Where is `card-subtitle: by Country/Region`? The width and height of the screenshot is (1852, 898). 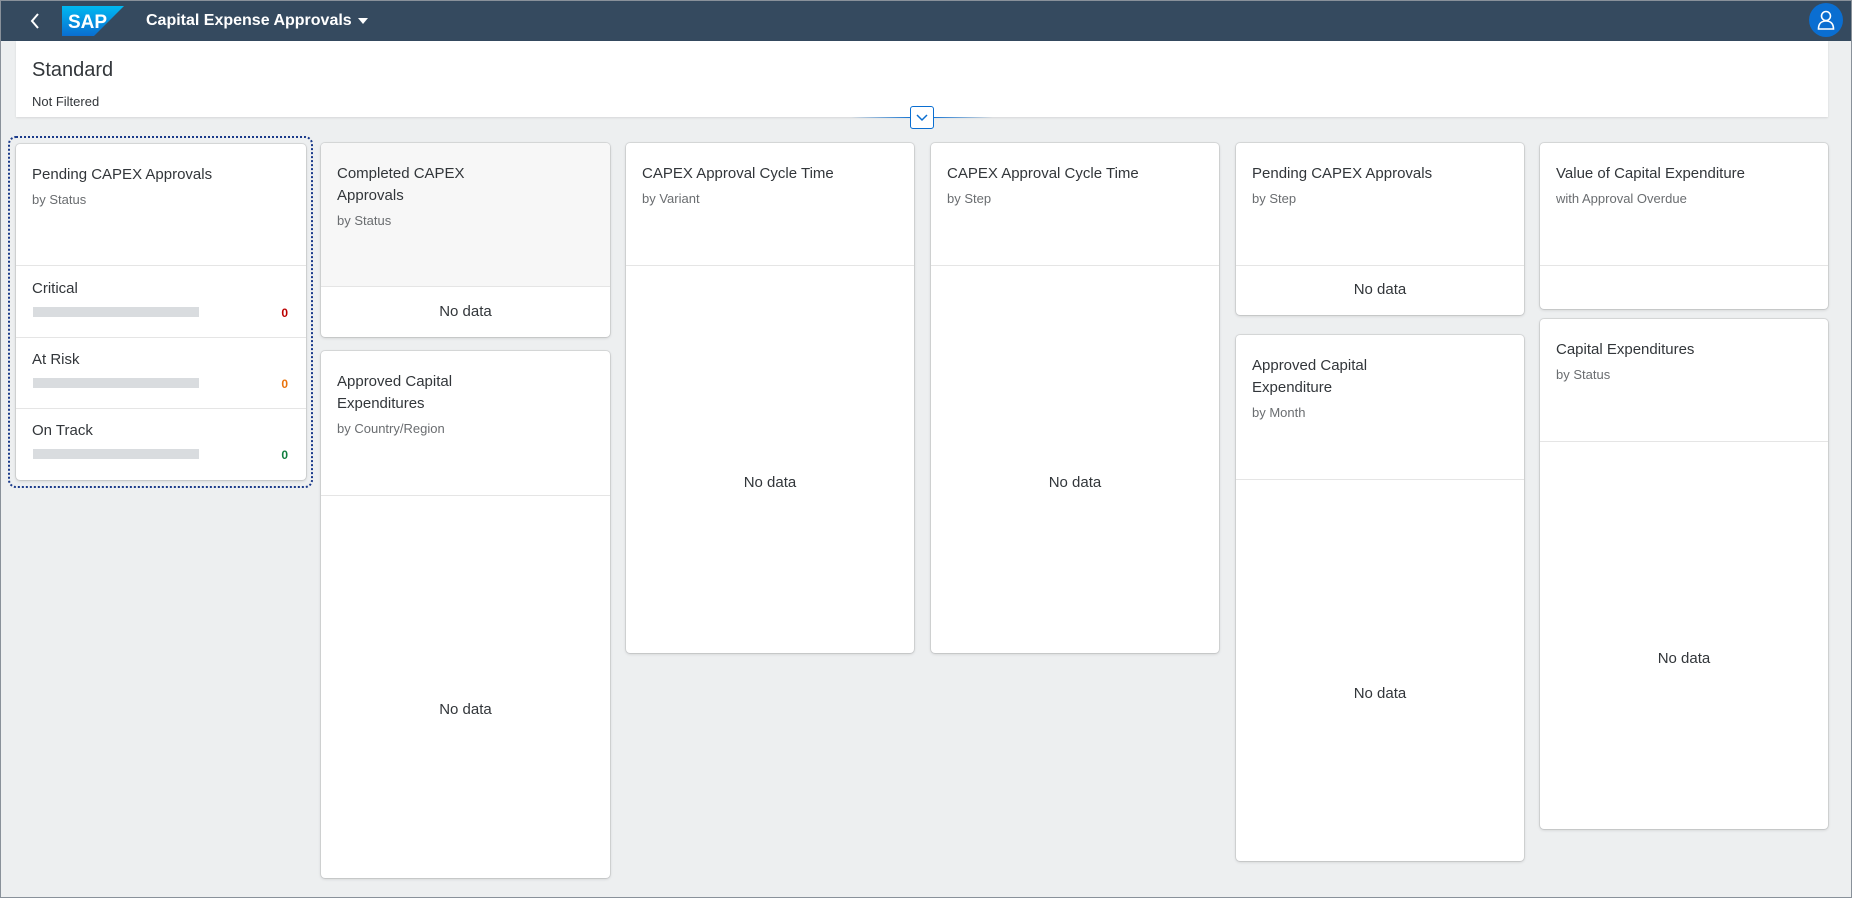 card-subtitle: by Country/Region is located at coordinates (391, 428).